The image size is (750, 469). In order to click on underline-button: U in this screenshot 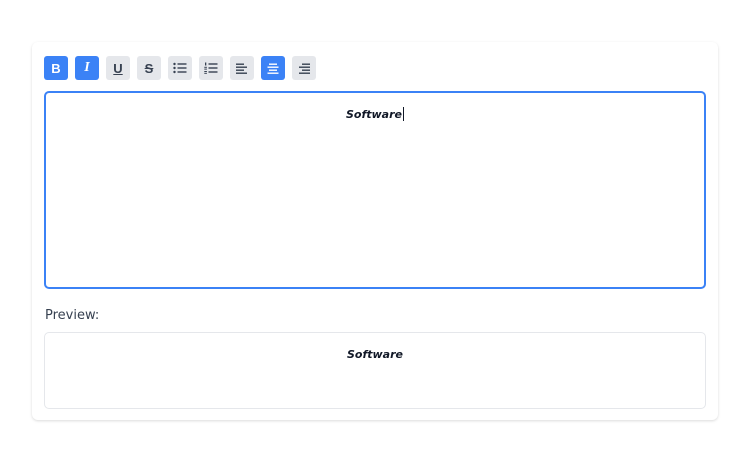, I will do `click(118, 68)`.